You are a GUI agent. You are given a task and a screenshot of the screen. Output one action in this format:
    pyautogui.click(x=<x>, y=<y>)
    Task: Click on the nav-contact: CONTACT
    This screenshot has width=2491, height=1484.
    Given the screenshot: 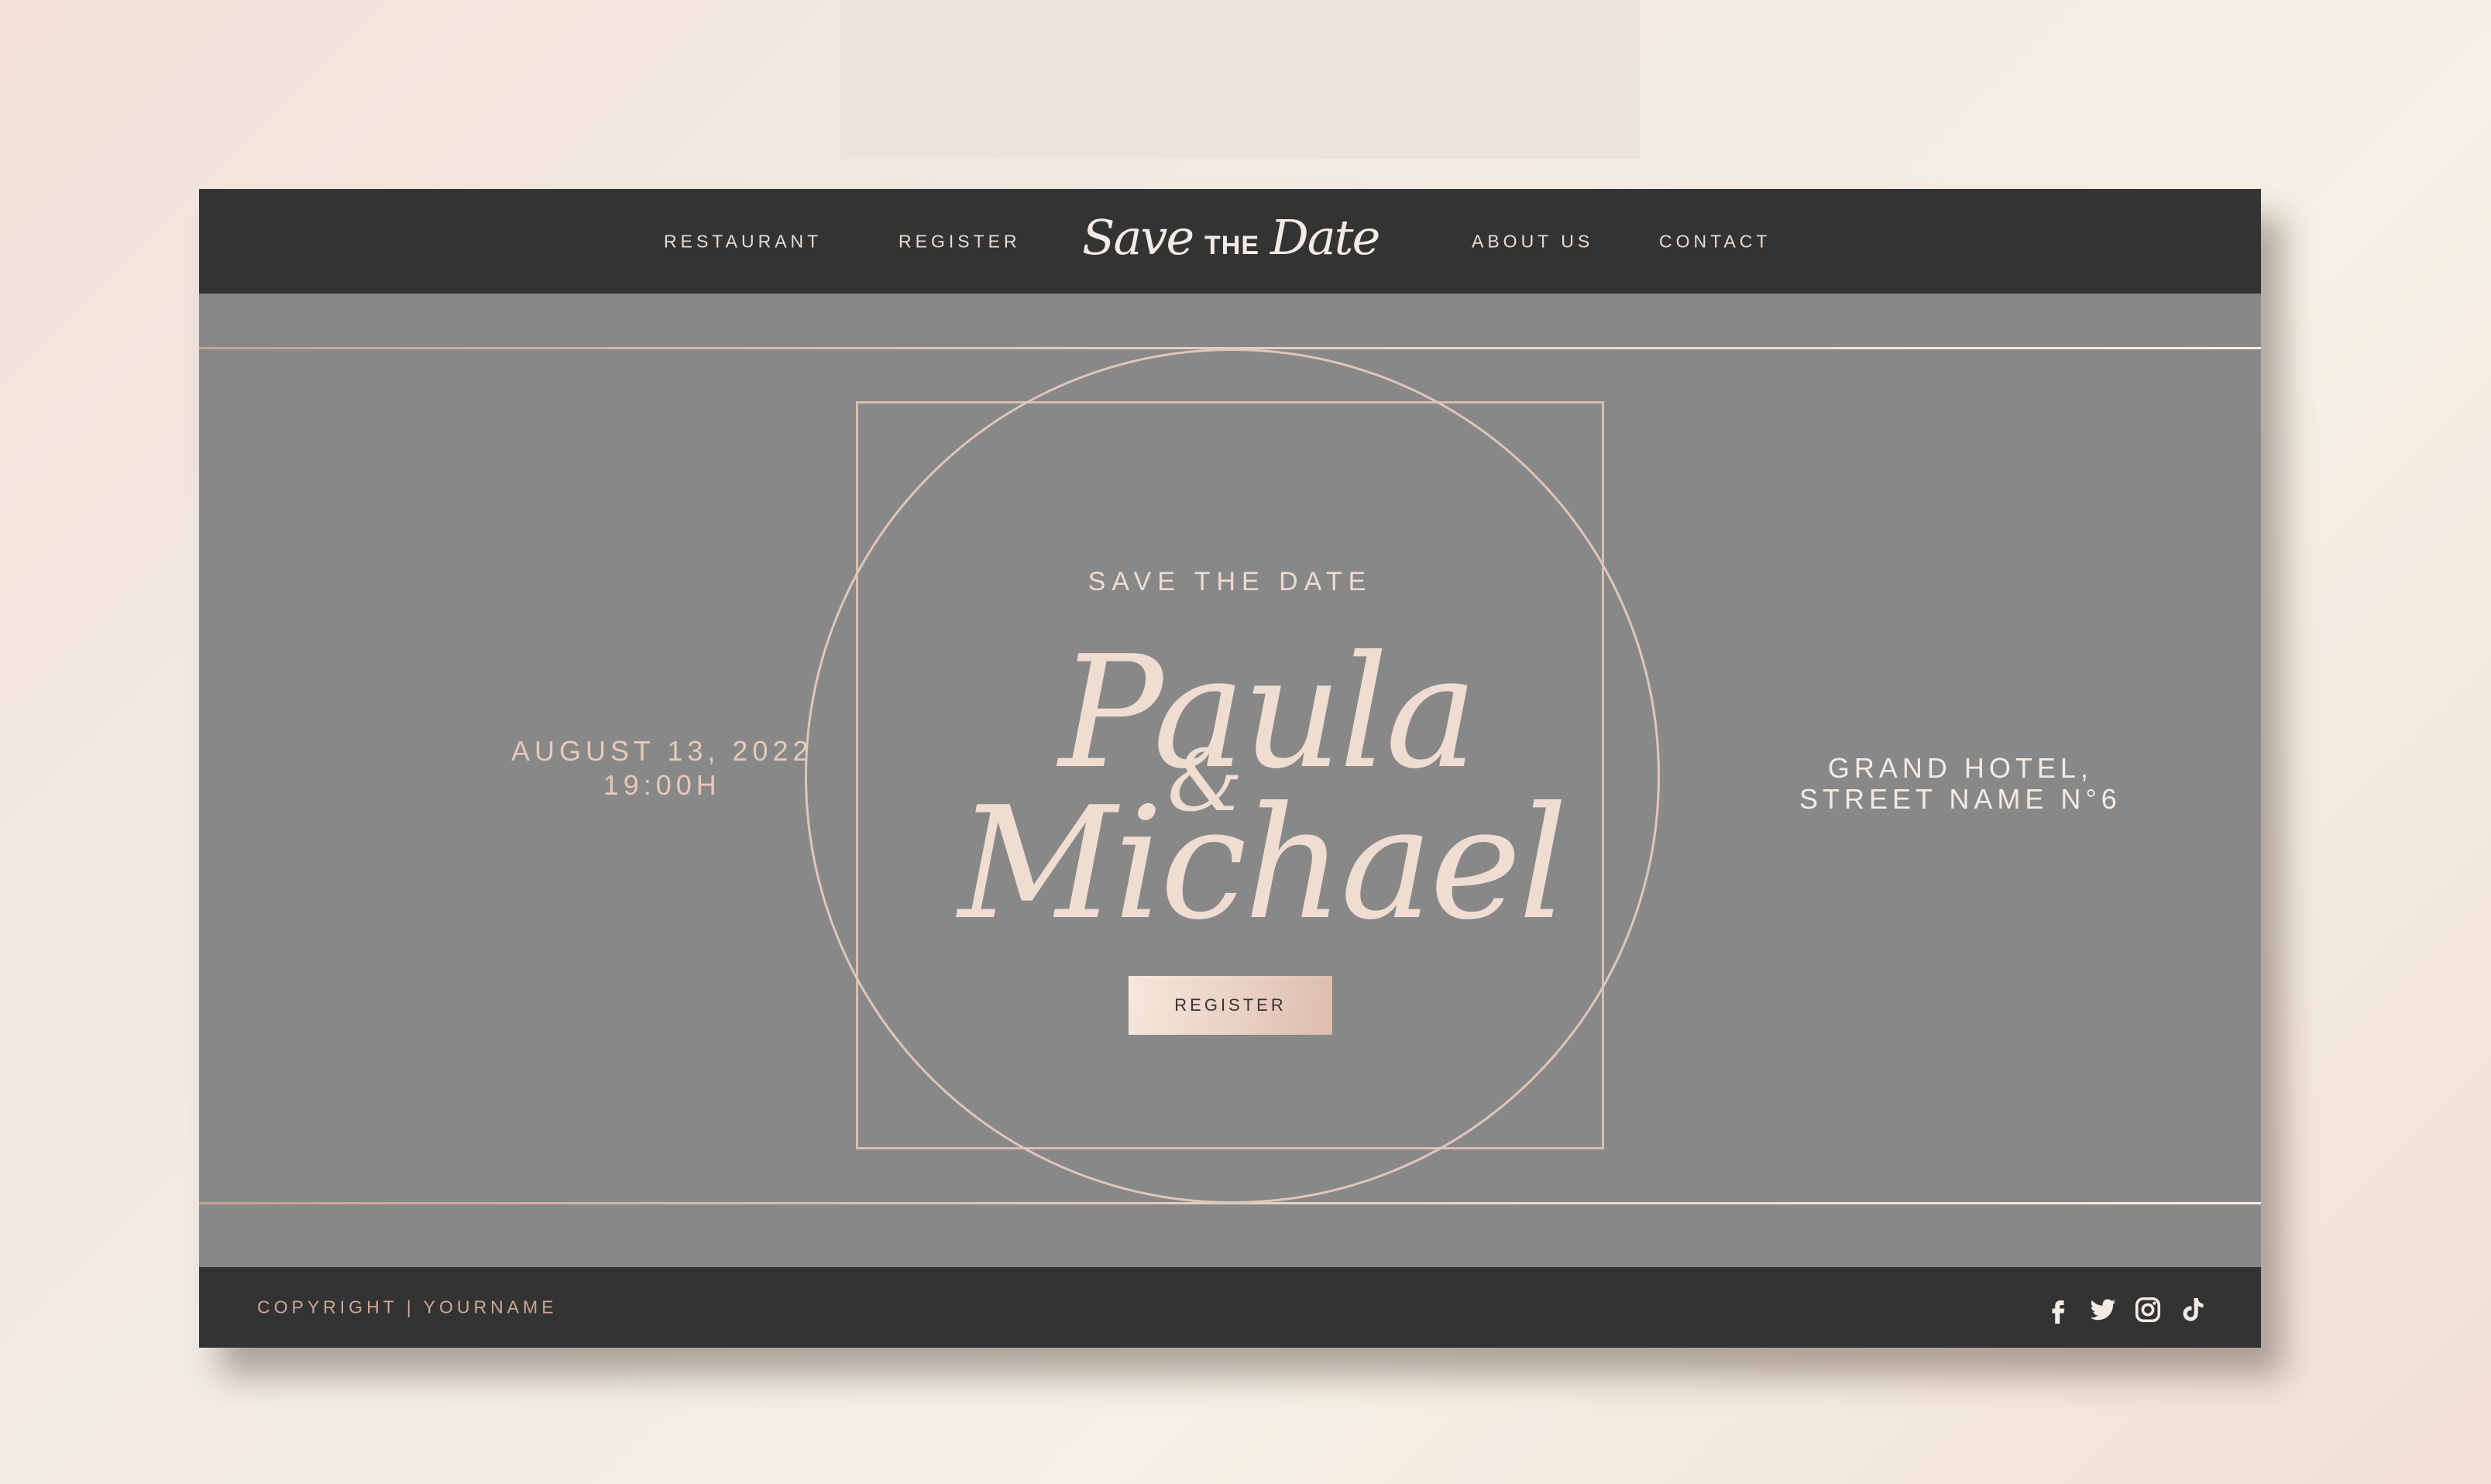 What is the action you would take?
    pyautogui.click(x=1715, y=241)
    